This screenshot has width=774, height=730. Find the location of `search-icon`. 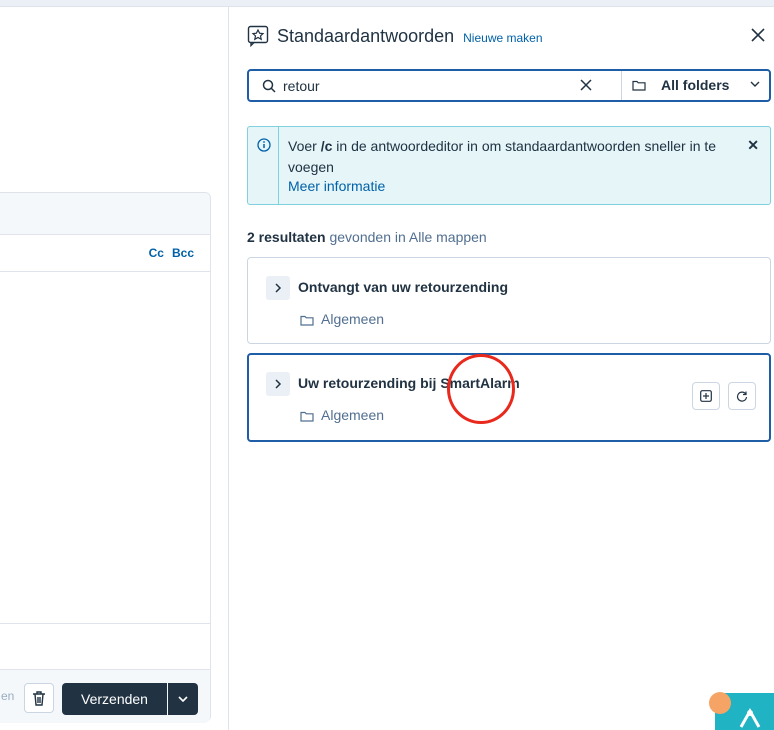

search-icon is located at coordinates (269, 86).